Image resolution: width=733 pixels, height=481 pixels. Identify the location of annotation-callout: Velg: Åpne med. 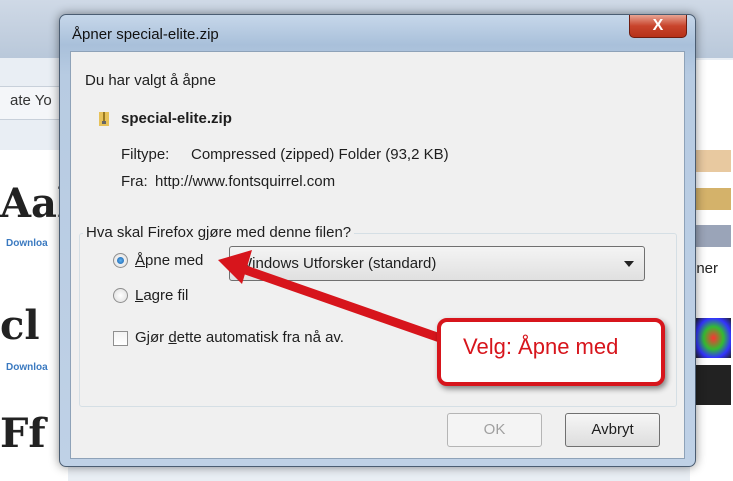
(551, 352).